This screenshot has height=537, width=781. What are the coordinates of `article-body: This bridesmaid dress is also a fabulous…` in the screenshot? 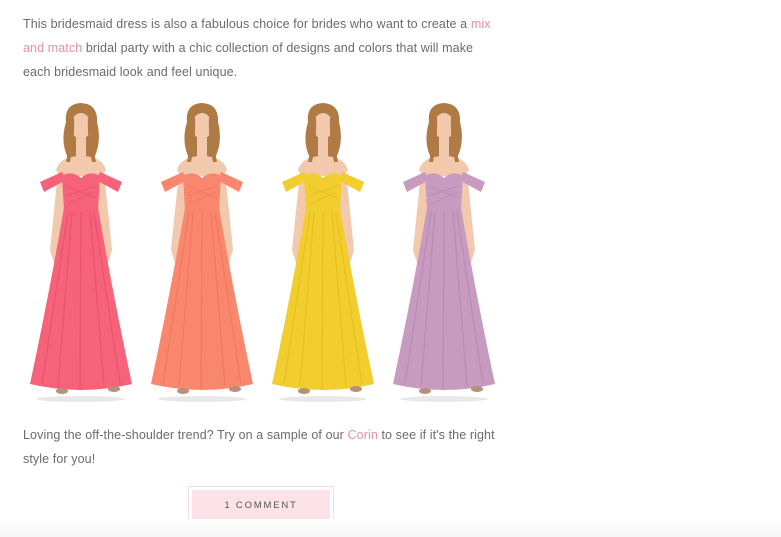 It's located at (263, 48).